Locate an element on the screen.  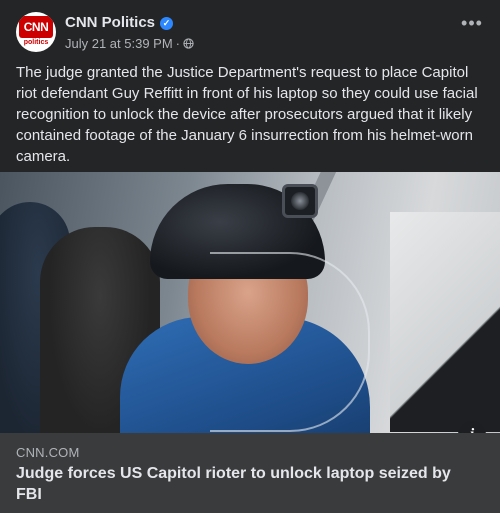
camera-lens is located at coordinates (300, 201).